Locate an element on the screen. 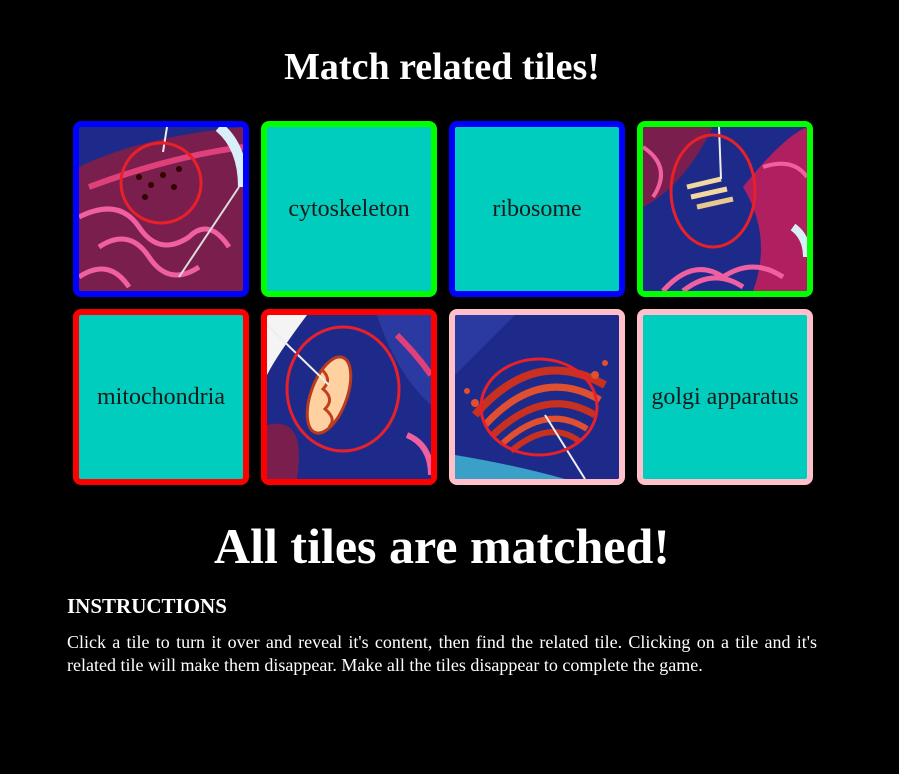 The height and width of the screenshot is (774, 899). tile-ribosome-label: ribosome is located at coordinates (537, 209).